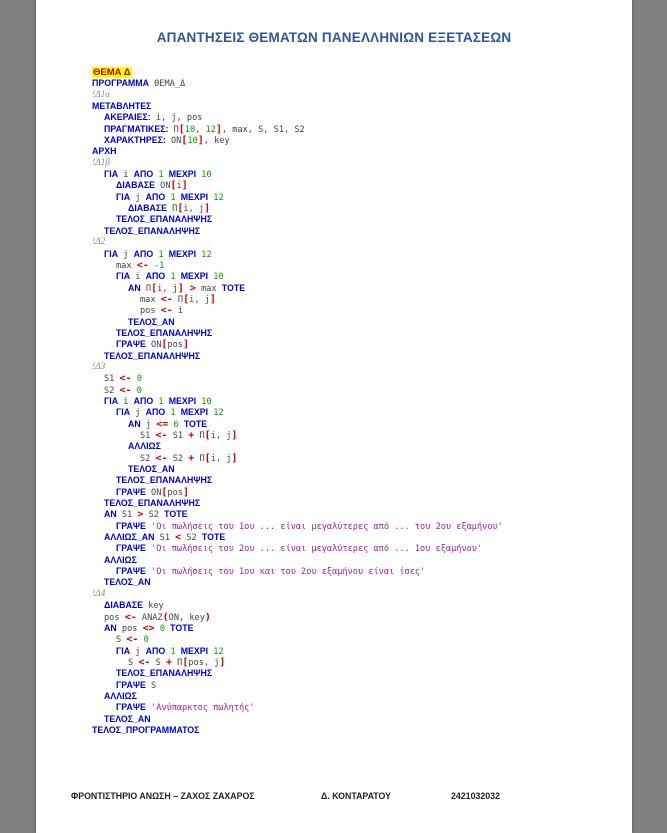  What do you see at coordinates (110, 627) in the screenshot?
I see `code-keyword: ΑΝ` at bounding box center [110, 627].